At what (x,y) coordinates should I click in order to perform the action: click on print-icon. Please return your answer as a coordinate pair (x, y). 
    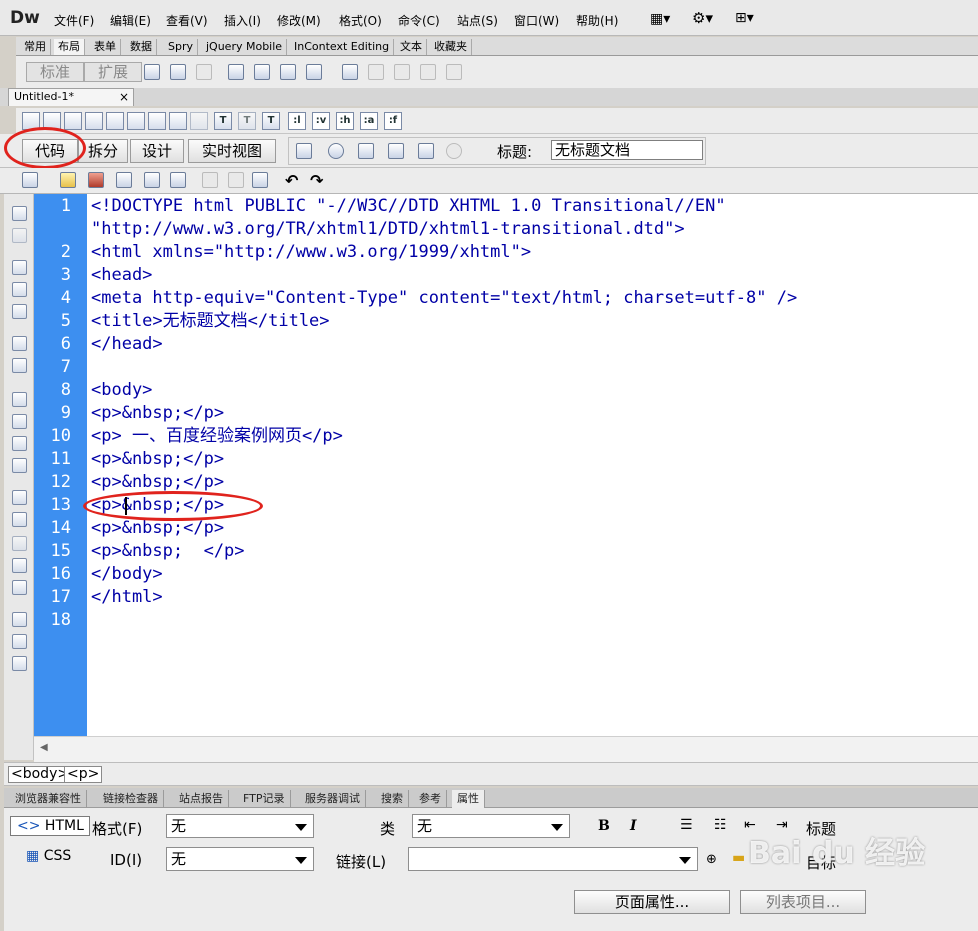
    Looking at the image, I should click on (178, 180).